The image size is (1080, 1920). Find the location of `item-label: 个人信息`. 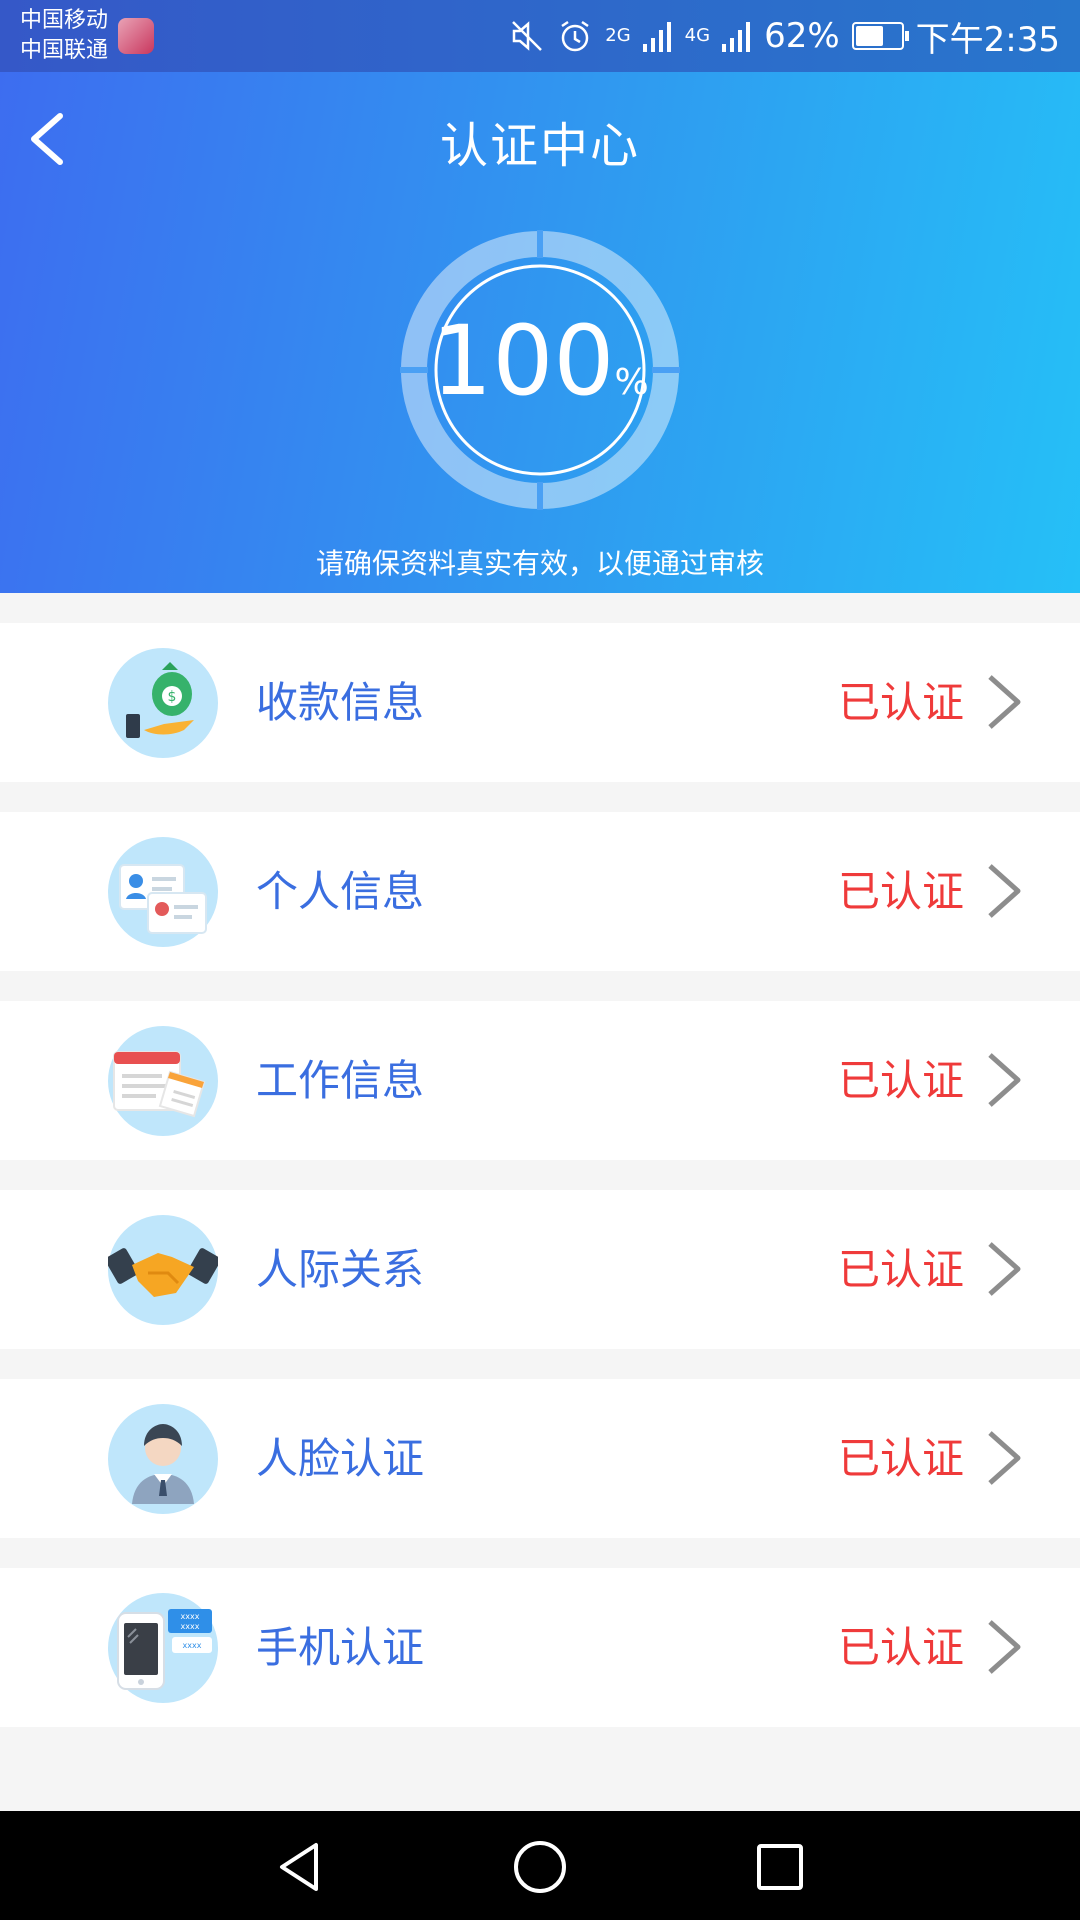

item-label: 个人信息 is located at coordinates (340, 891).